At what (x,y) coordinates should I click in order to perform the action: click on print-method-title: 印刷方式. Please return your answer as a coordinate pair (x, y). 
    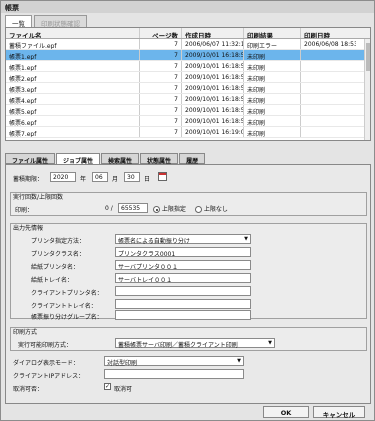
    Looking at the image, I should click on (25, 332).